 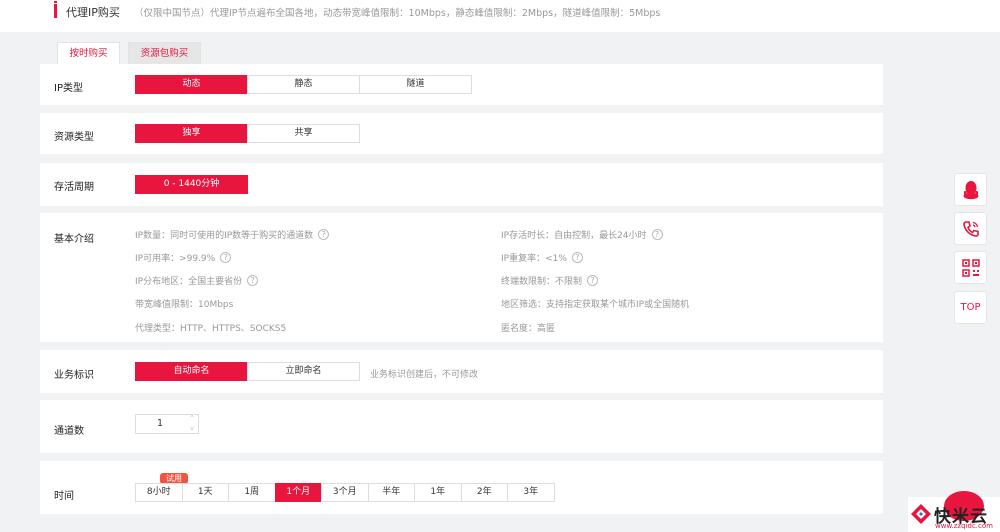 I want to click on section-business-id: 业务标识 自动命名 立即命名 业务标识创建后，不可修改, so click(x=461, y=371).